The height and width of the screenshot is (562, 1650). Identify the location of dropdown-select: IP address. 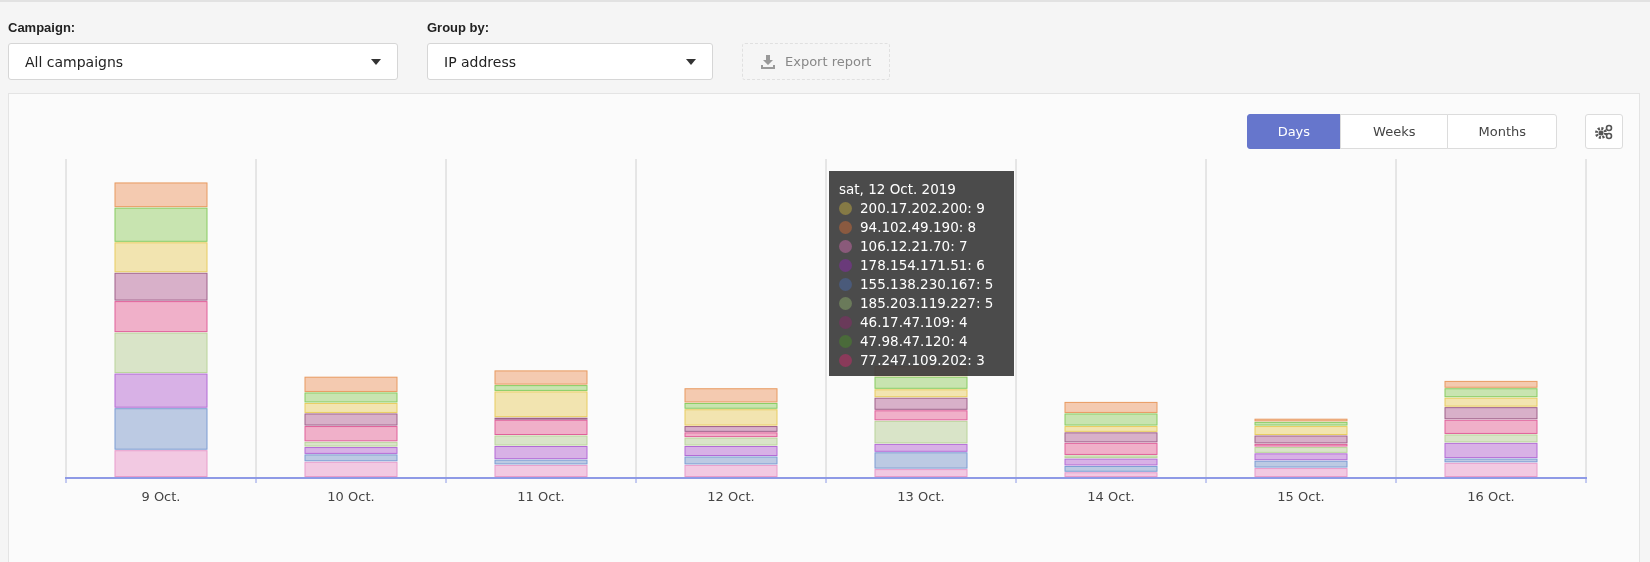
(570, 61).